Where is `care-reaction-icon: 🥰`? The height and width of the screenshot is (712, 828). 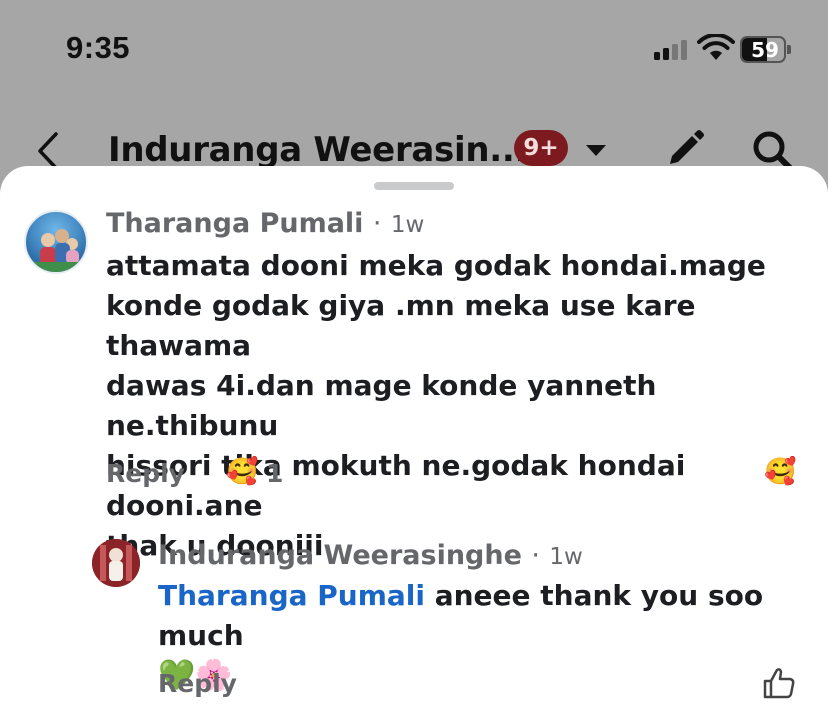 care-reaction-icon: 🥰 is located at coordinates (242, 472).